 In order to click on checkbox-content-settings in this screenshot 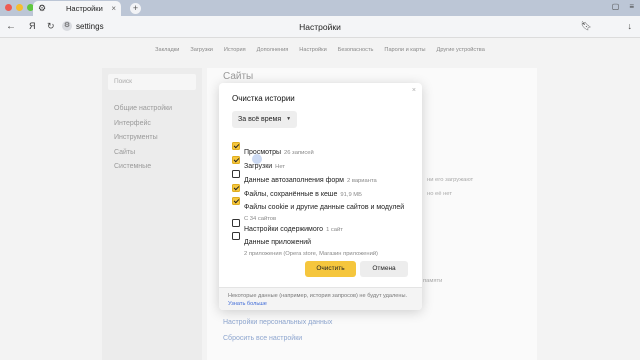, I will do `click(236, 222)`.